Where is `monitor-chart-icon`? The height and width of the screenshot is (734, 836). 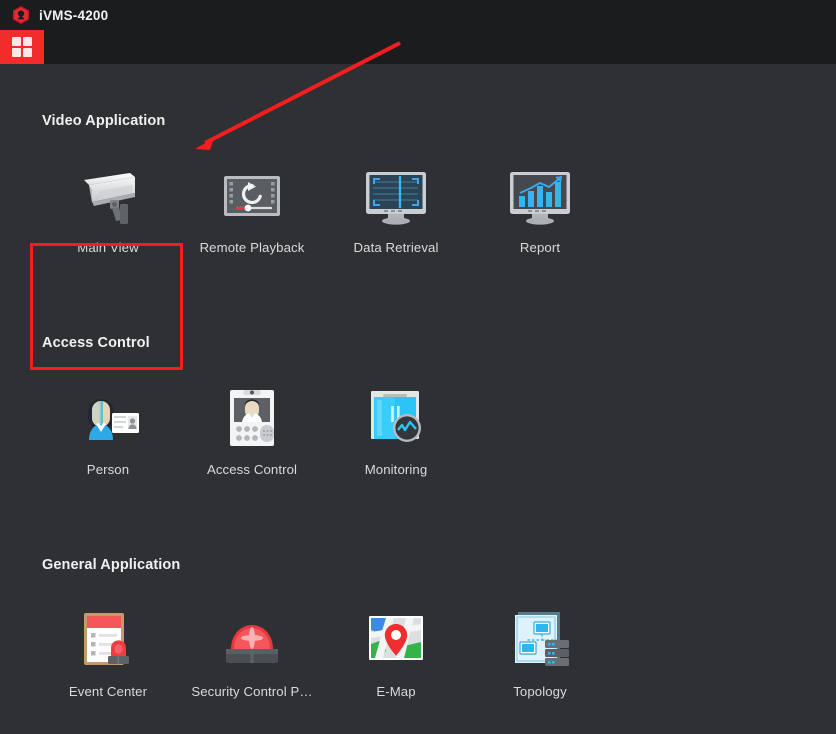 monitor-chart-icon is located at coordinates (540, 196).